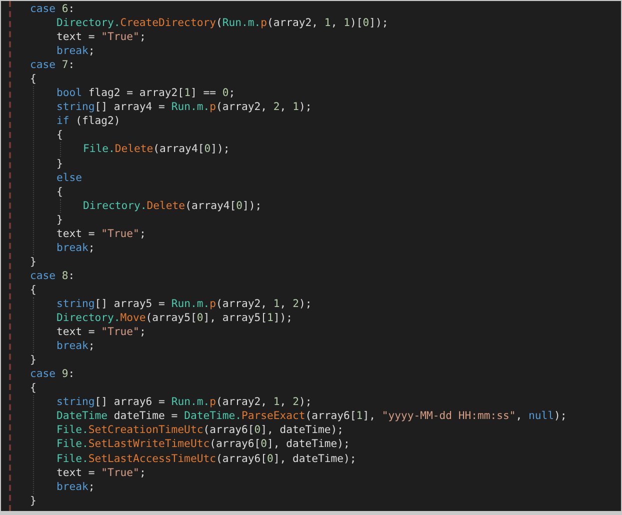 Image resolution: width=622 pixels, height=515 pixels. Describe the element at coordinates (52, 9) in the screenshot. I see `code-line: case 6:` at that location.